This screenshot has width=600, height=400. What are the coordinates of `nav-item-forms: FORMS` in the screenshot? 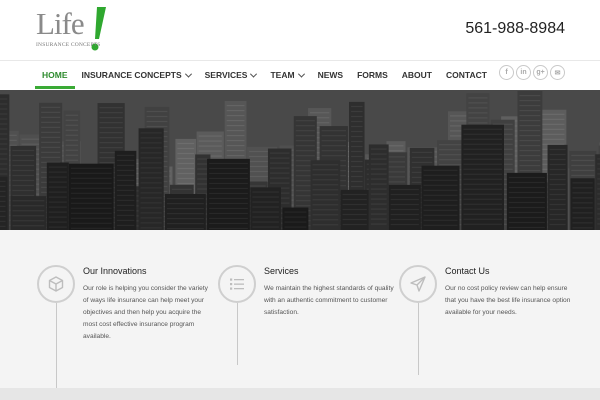 It's located at (372, 75).